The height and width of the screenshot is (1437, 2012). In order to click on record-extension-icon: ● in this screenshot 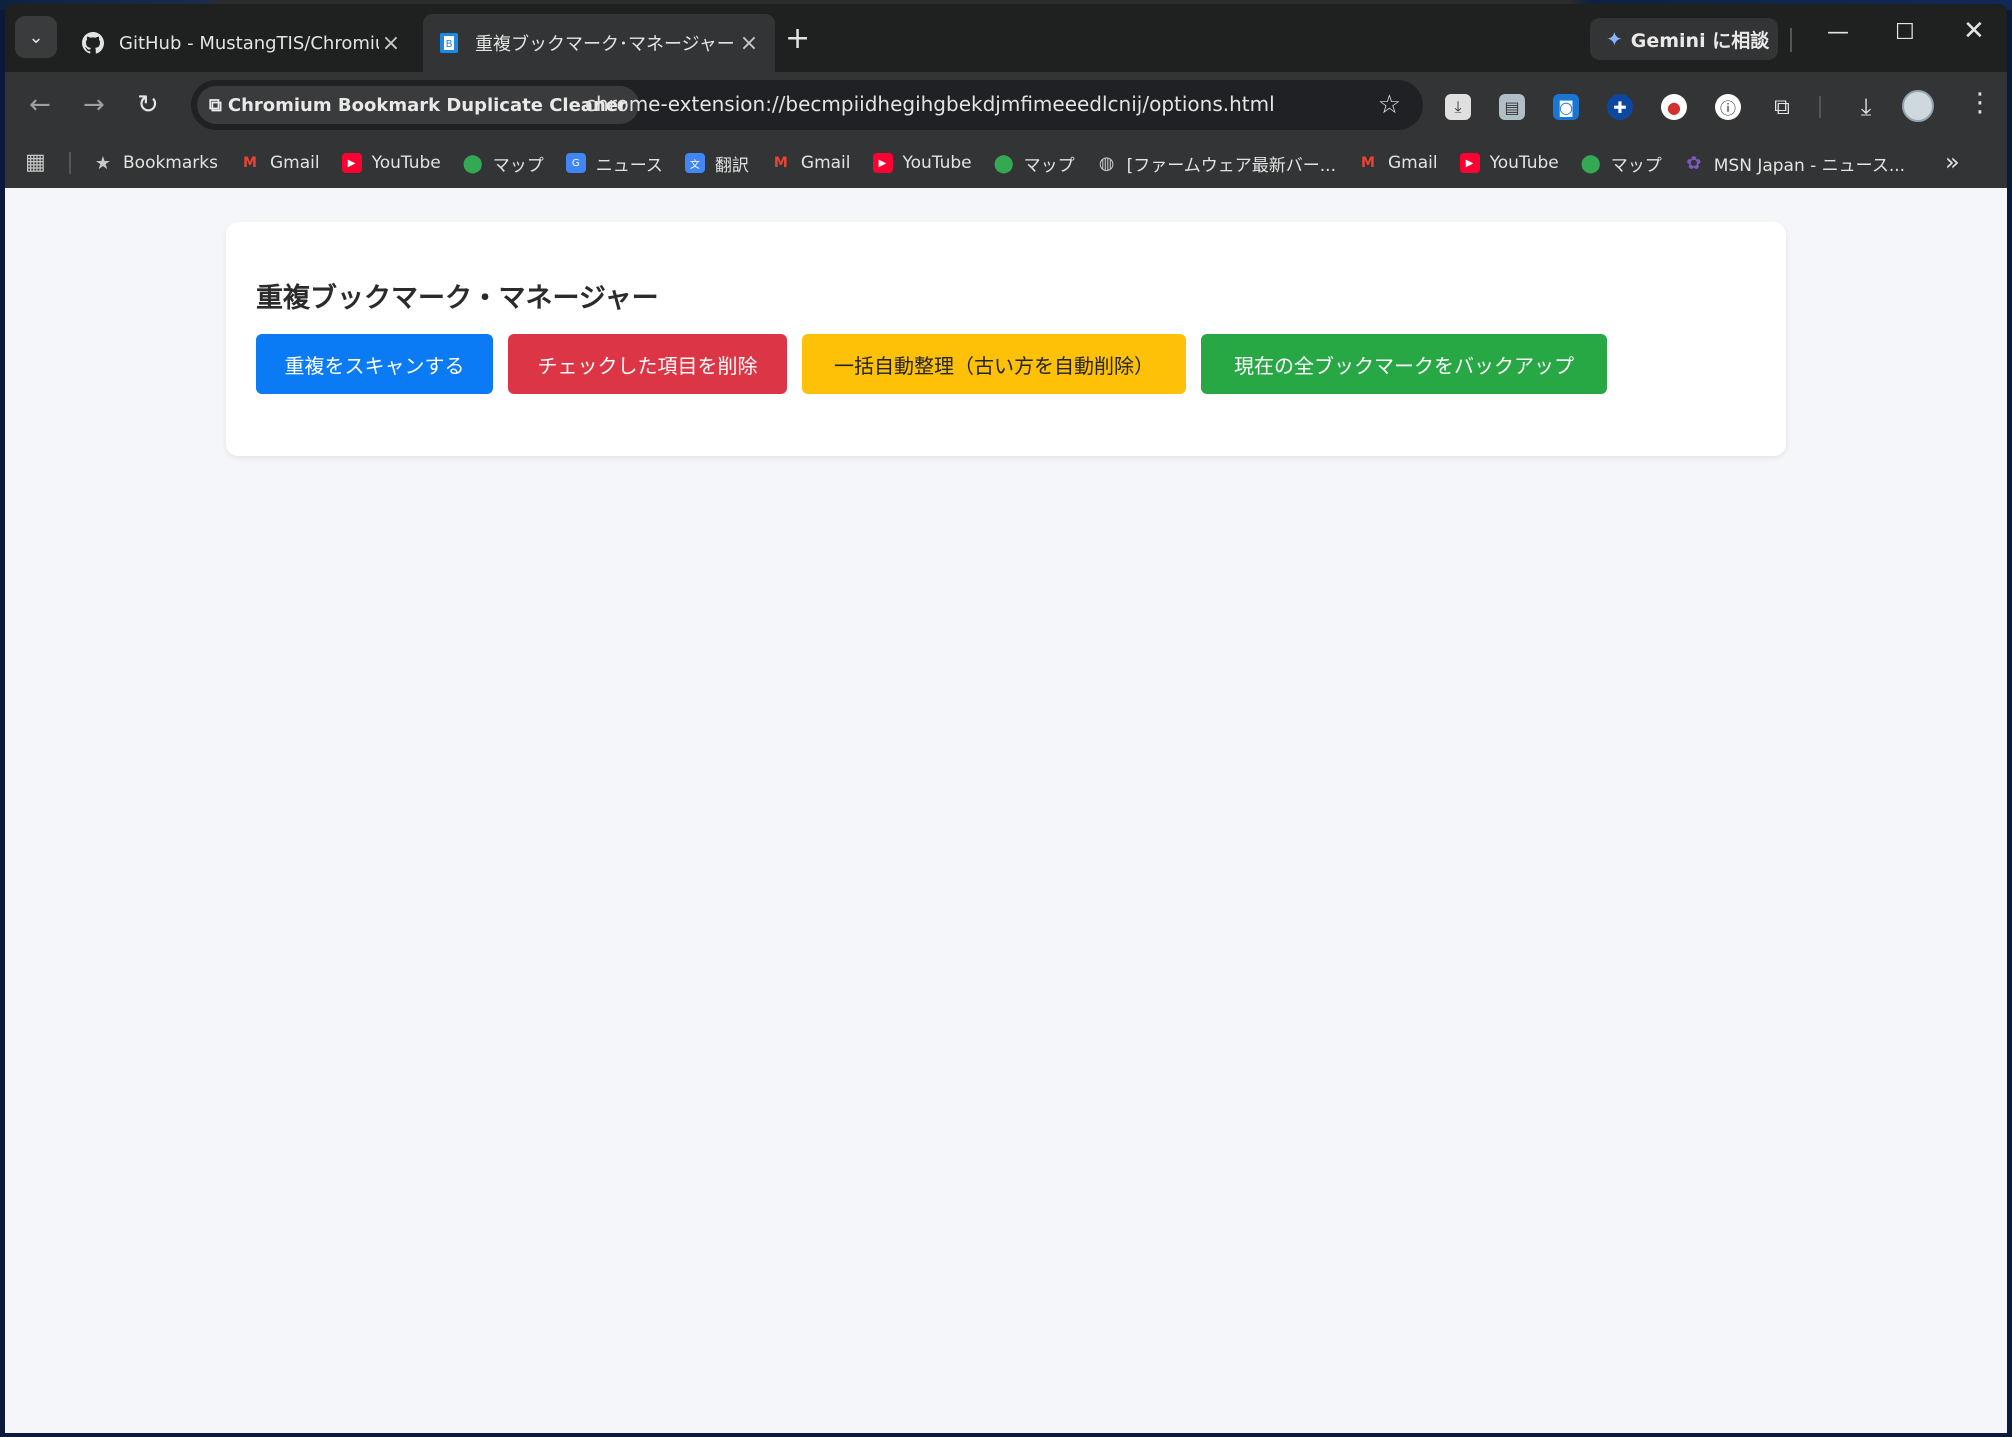, I will do `click(1674, 107)`.